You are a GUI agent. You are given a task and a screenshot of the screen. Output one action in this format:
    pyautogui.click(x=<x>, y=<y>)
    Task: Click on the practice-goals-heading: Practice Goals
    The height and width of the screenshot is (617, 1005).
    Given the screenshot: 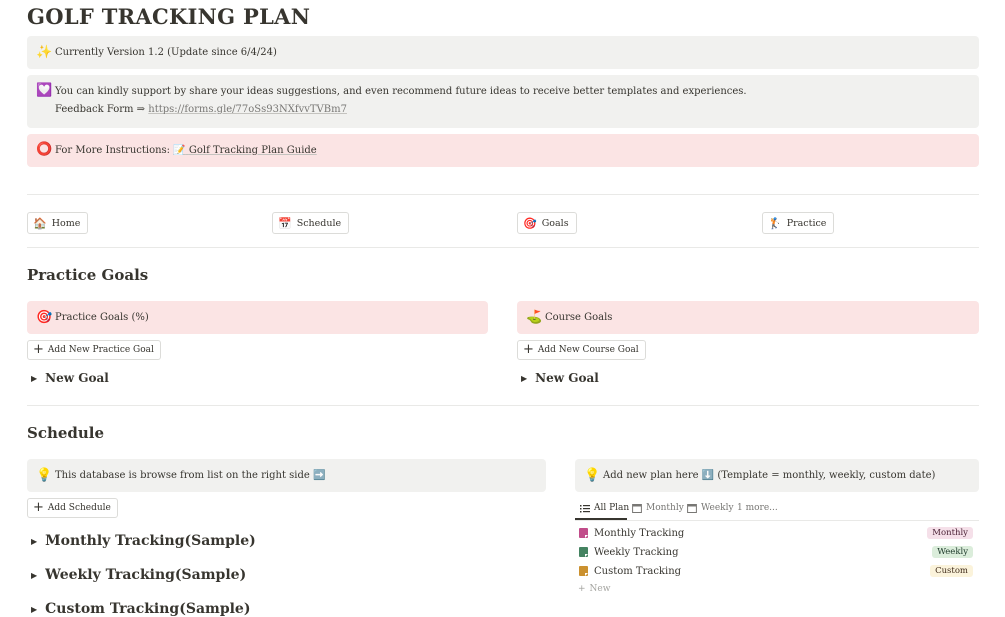 What is the action you would take?
    pyautogui.click(x=88, y=275)
    